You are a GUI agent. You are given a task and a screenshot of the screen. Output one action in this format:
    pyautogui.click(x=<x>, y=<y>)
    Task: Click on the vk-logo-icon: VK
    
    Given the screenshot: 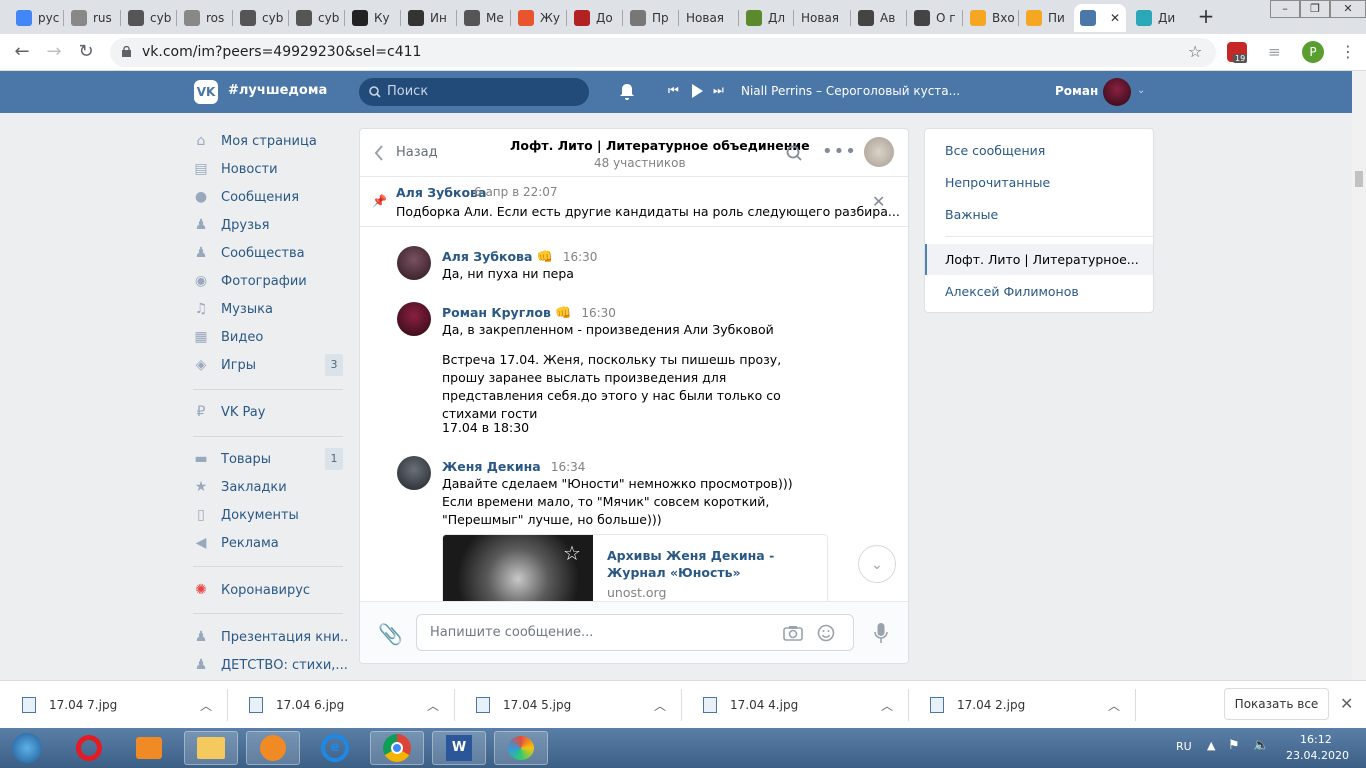 What is the action you would take?
    pyautogui.click(x=206, y=92)
    